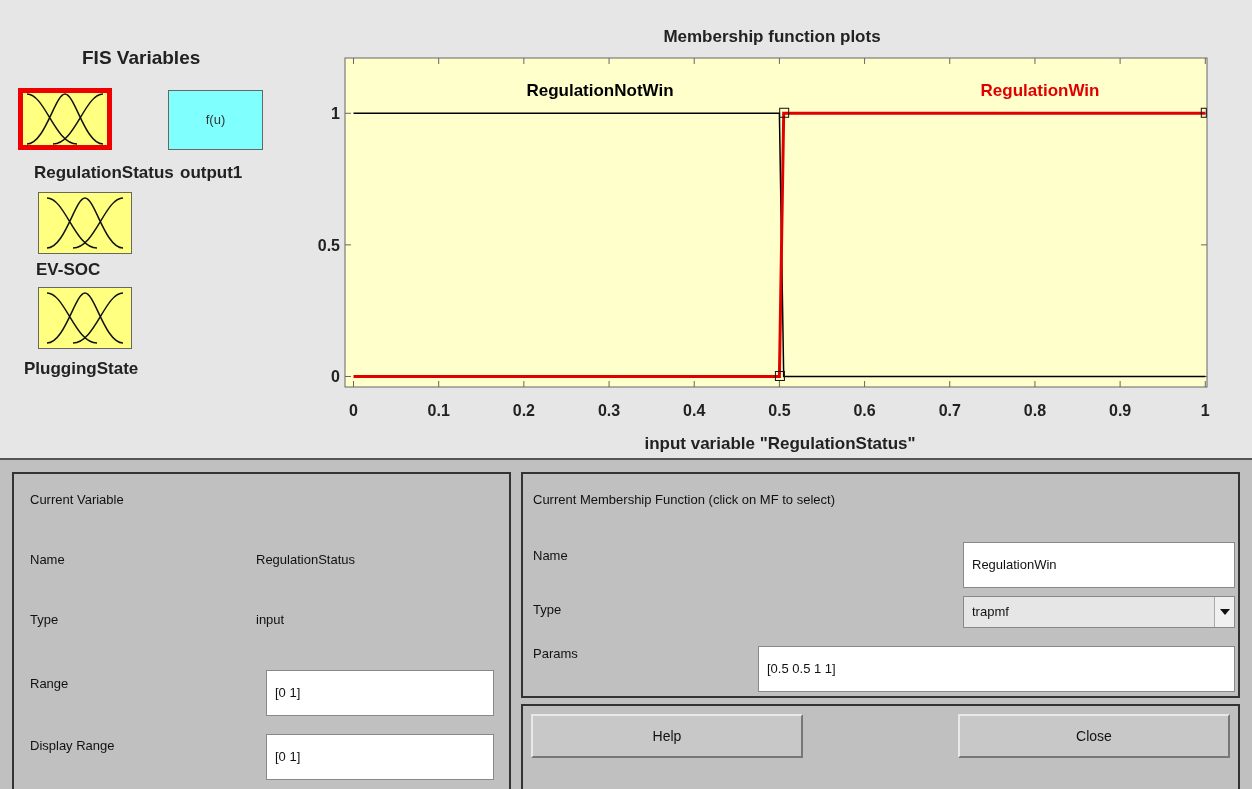 Image resolution: width=1252 pixels, height=789 pixels. I want to click on x-tick-label: 1, so click(1205, 410).